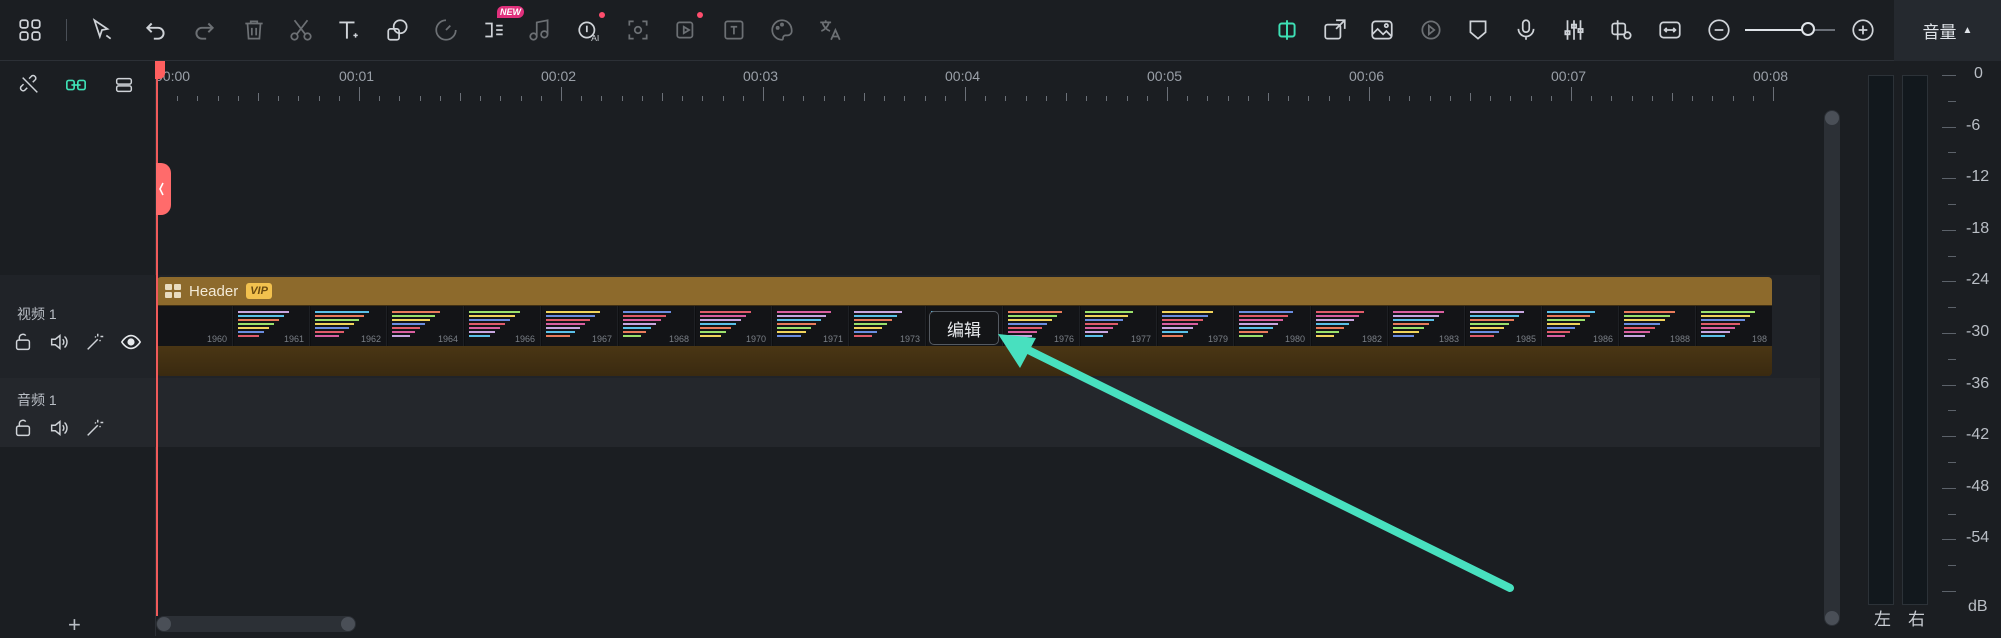  Describe the element at coordinates (160, 70) in the screenshot. I see `playhead-top-marker` at that location.